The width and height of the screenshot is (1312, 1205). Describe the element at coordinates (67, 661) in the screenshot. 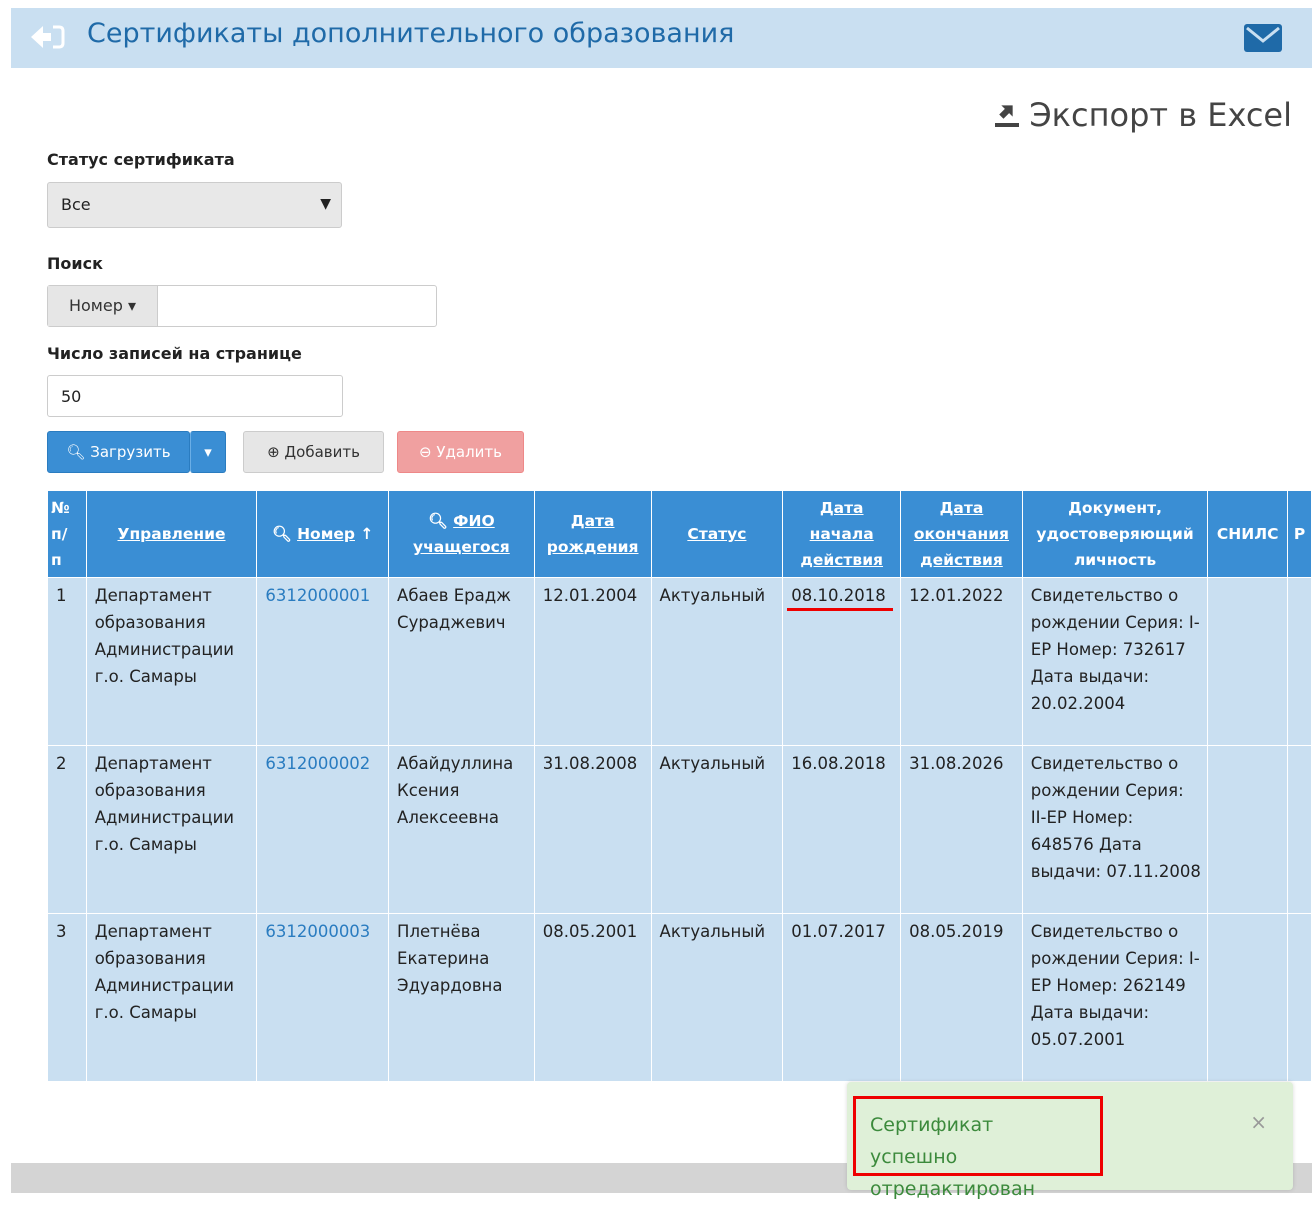

I see `cell-index: 1` at that location.